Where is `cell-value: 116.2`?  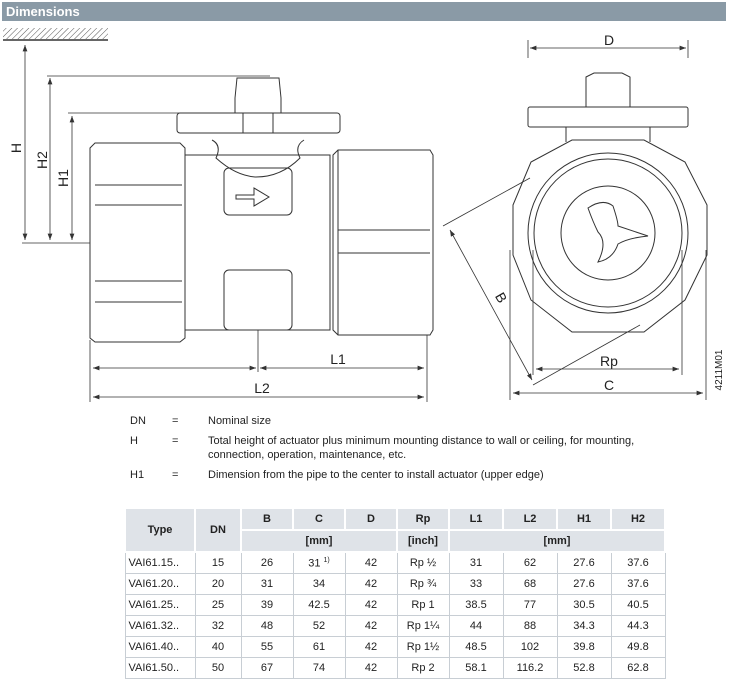 cell-value: 116.2 is located at coordinates (530, 668).